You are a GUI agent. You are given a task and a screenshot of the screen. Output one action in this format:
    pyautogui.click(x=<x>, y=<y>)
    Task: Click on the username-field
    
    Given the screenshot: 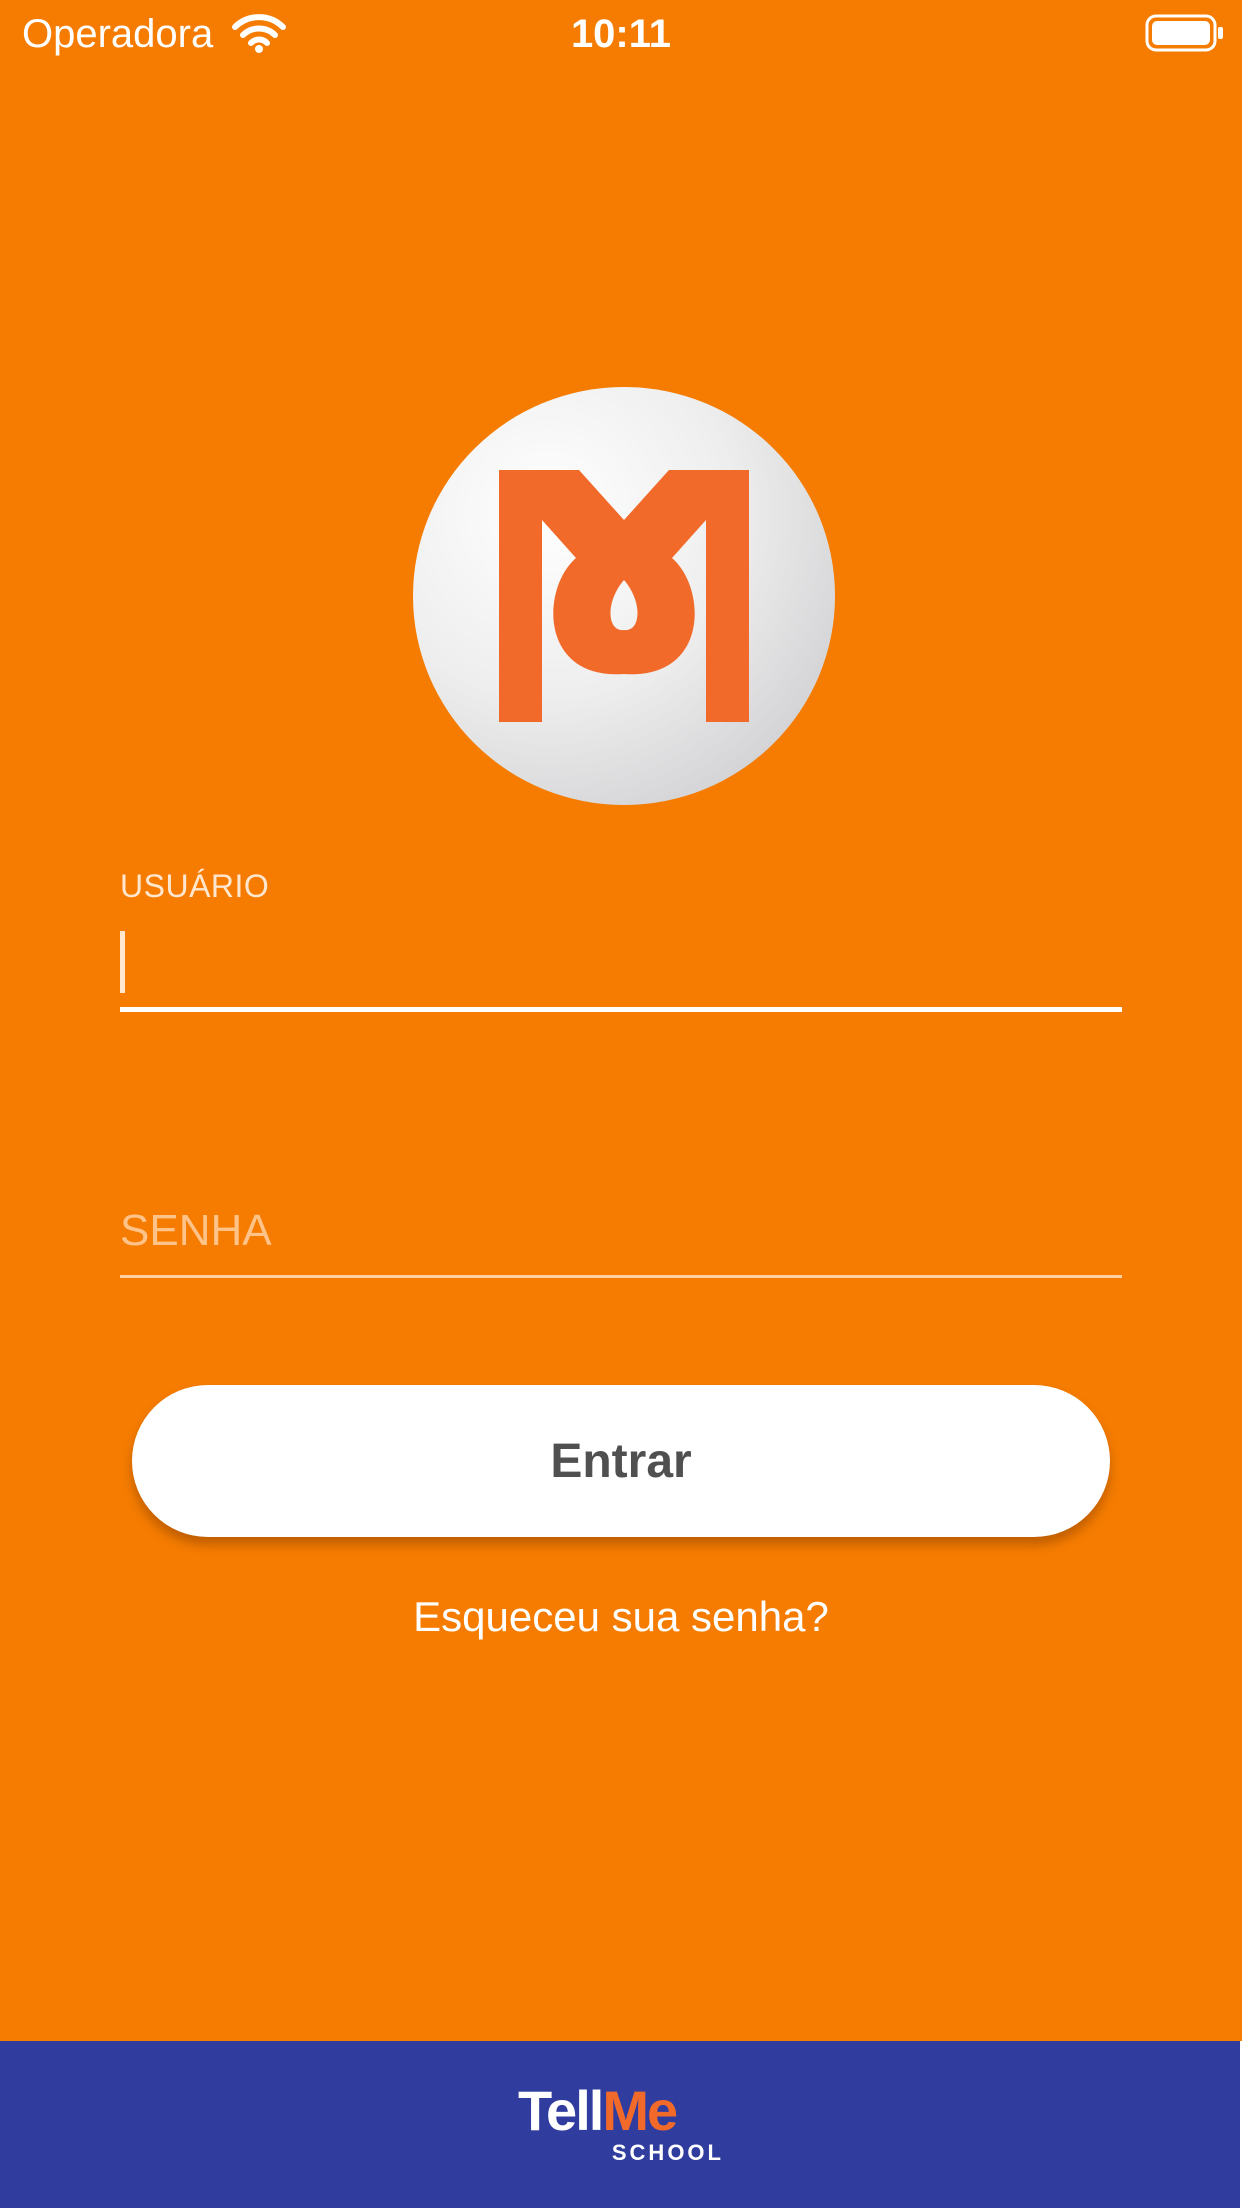 What is the action you would take?
    pyautogui.click(x=621, y=968)
    